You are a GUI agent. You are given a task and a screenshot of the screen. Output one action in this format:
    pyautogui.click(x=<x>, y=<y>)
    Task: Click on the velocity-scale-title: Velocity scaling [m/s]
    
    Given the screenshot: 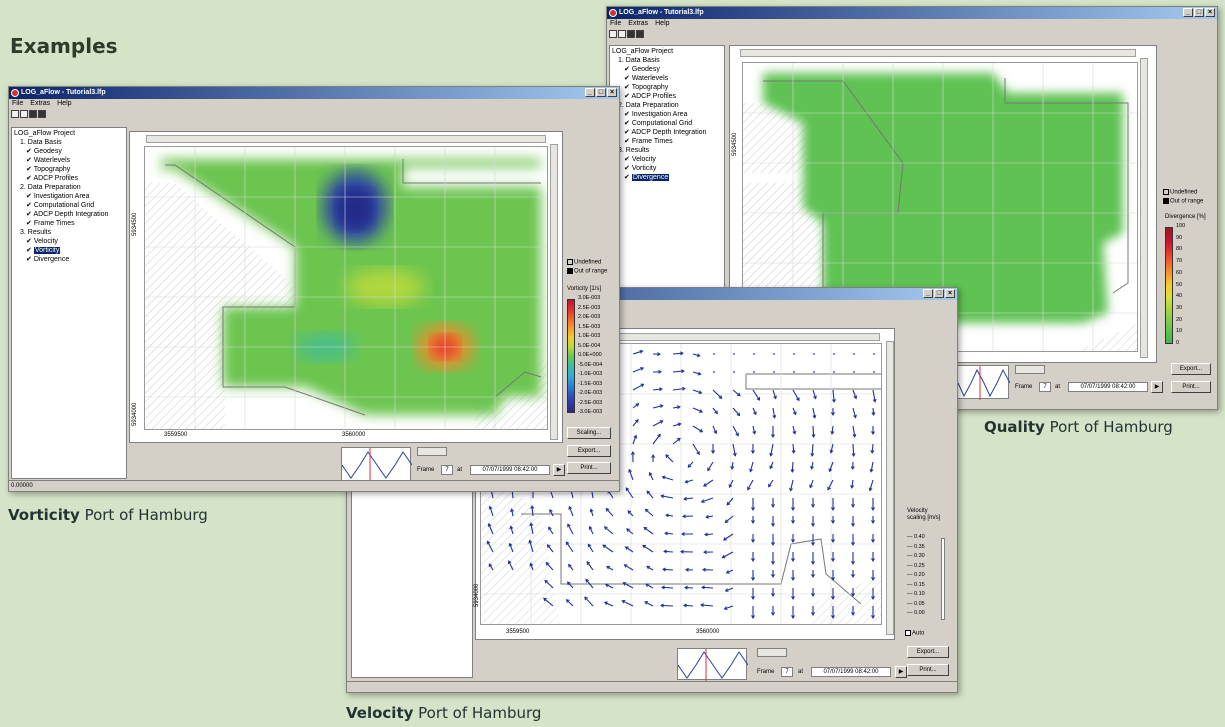 What is the action you would take?
    pyautogui.click(x=924, y=514)
    